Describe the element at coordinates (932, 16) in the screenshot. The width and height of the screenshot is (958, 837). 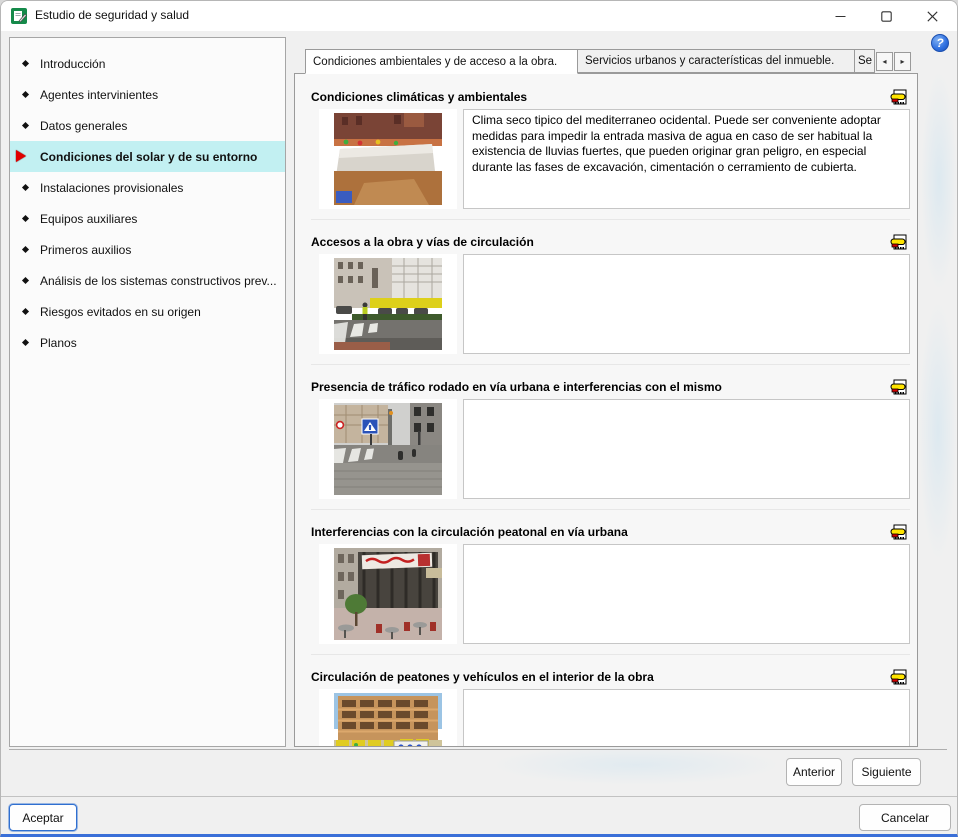
I see `close-button` at that location.